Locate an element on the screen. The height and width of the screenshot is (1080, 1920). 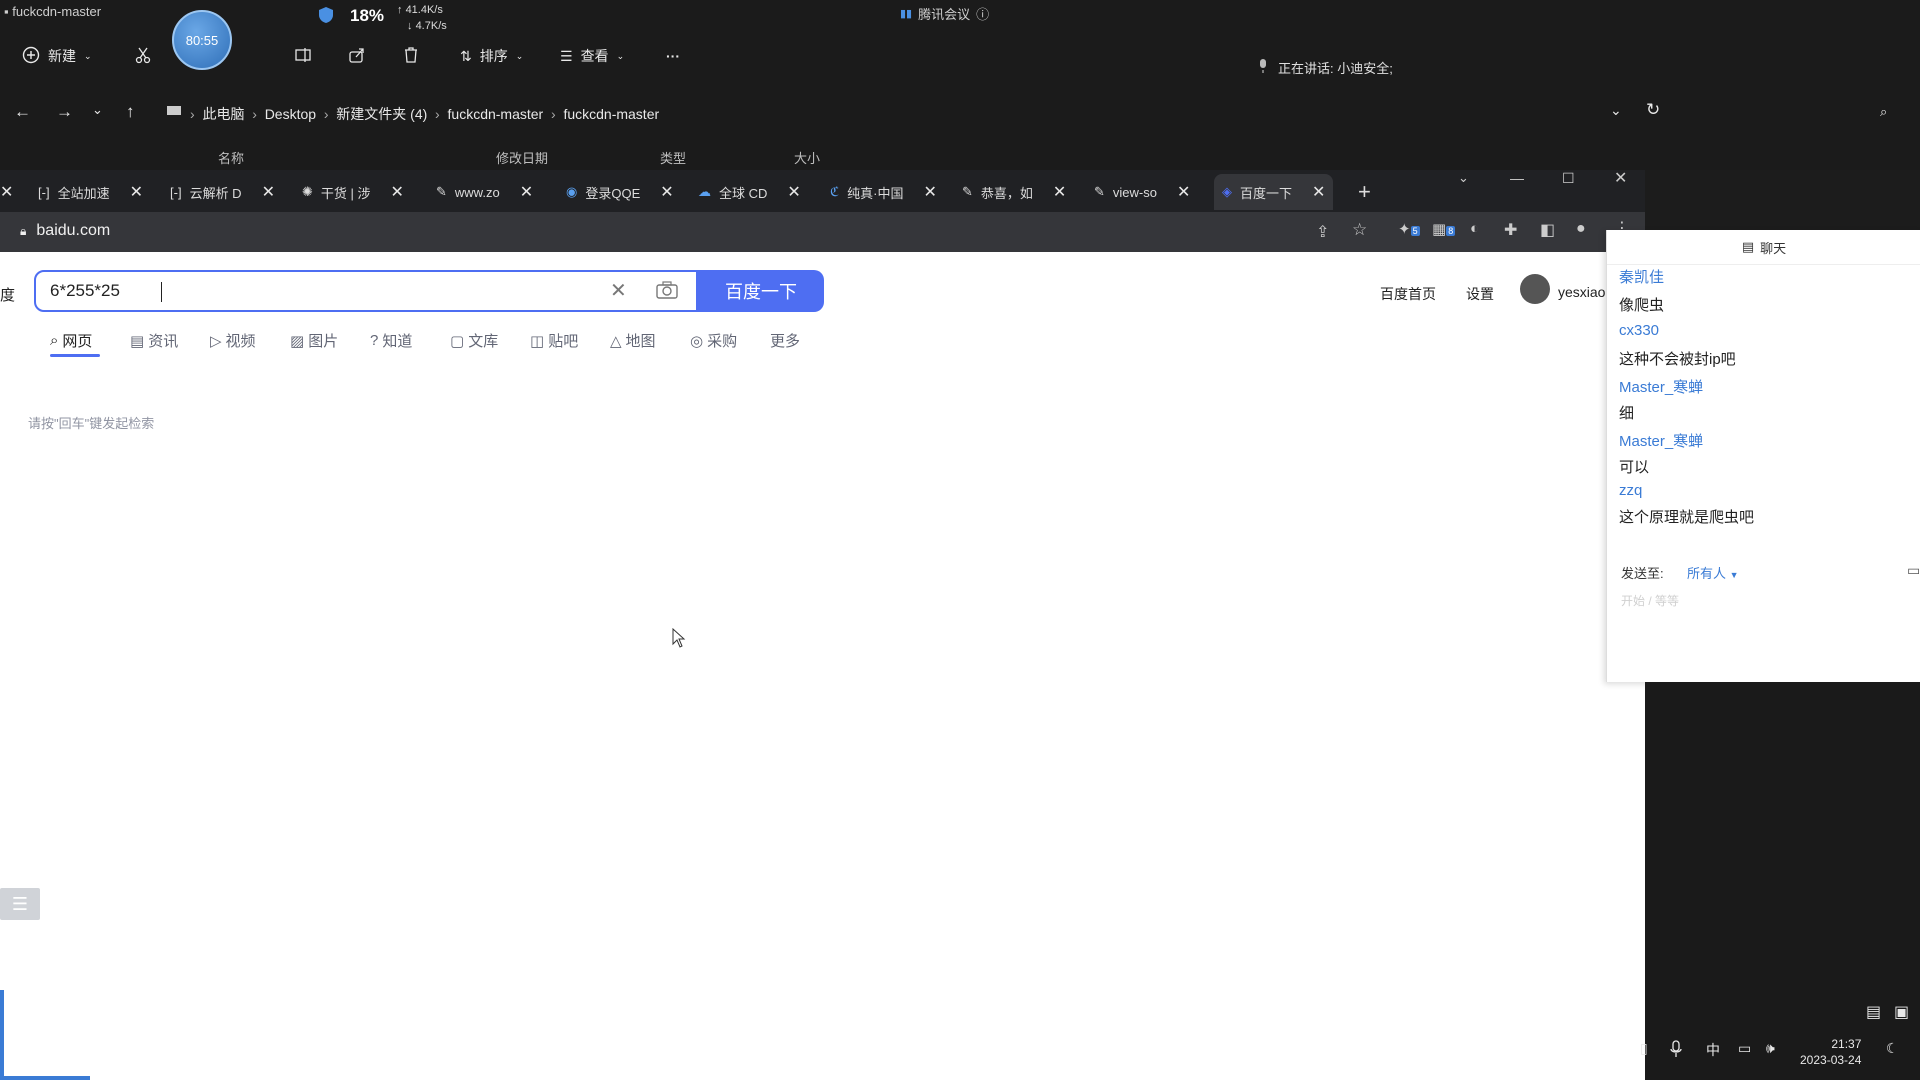
tab-procurement: ◎ 采购 is located at coordinates (713, 340).